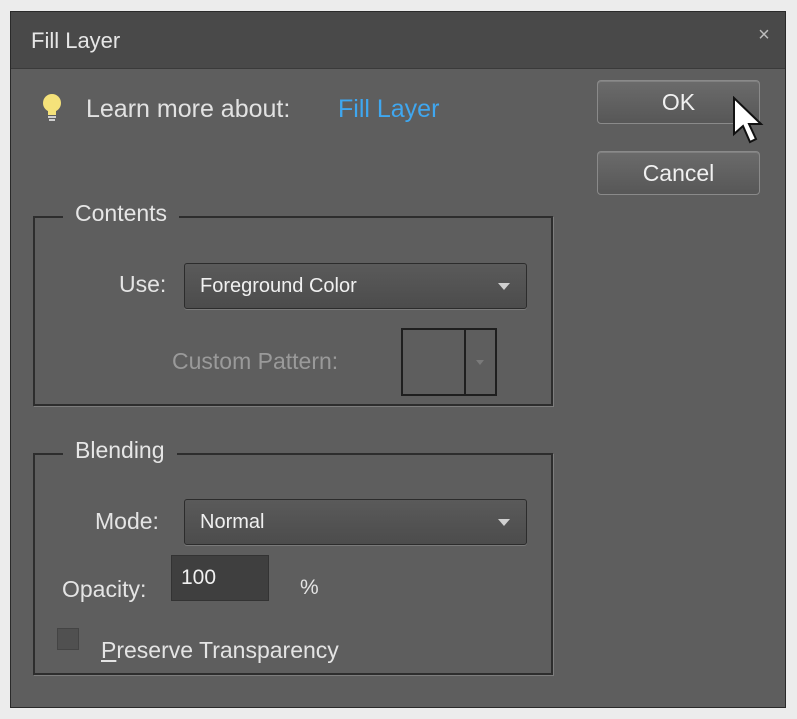  What do you see at coordinates (278, 286) in the screenshot?
I see `use-dropdown-value: Foreground Color` at bounding box center [278, 286].